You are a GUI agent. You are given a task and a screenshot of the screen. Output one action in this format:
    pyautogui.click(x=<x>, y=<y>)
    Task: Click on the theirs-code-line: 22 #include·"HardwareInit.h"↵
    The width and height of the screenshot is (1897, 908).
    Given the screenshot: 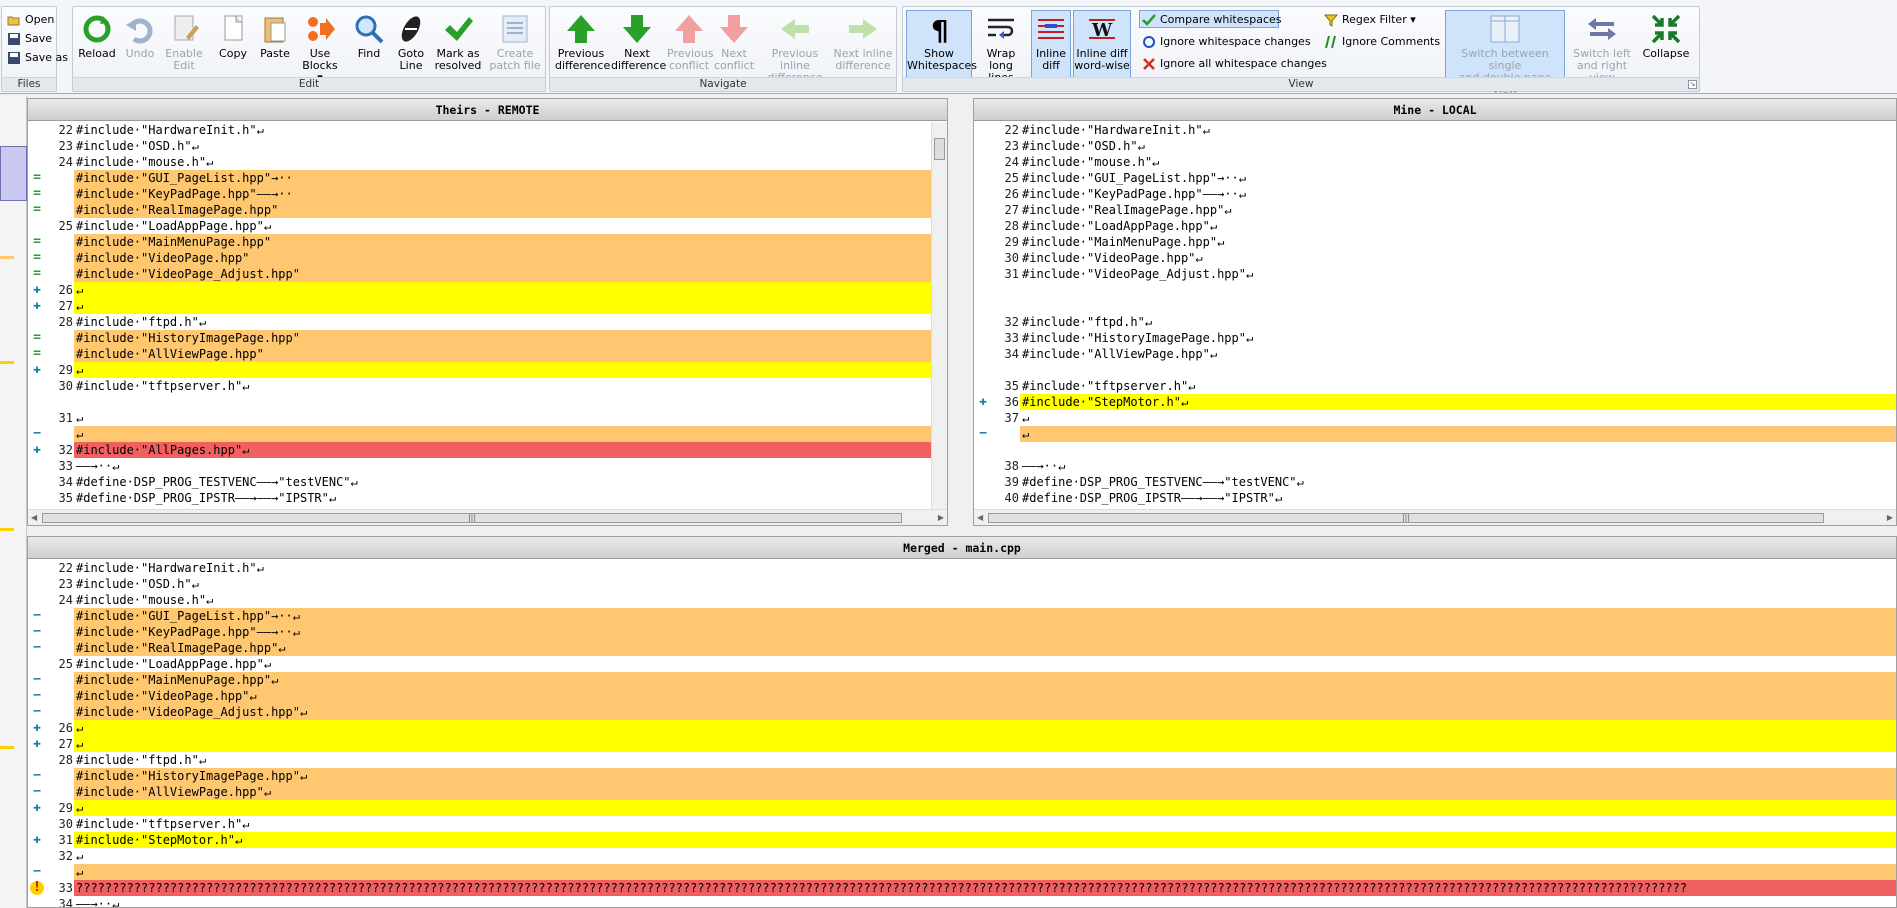 What is the action you would take?
    pyautogui.click(x=487, y=130)
    